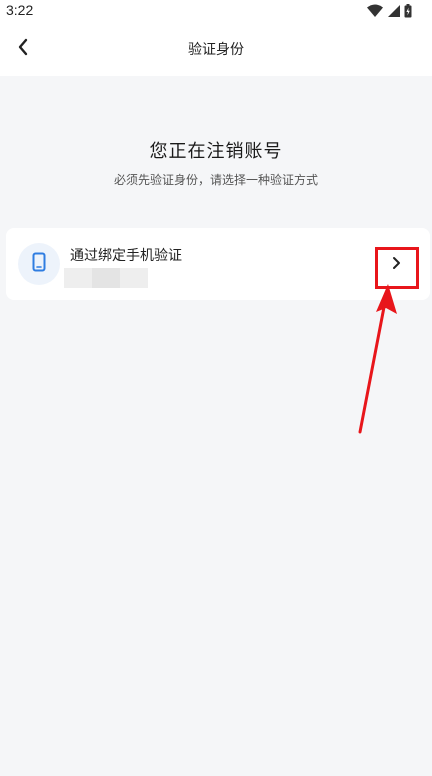 The width and height of the screenshot is (432, 776). I want to click on deregister-subheading: 必须先验证身份，请选择一种验证方式, so click(215, 180).